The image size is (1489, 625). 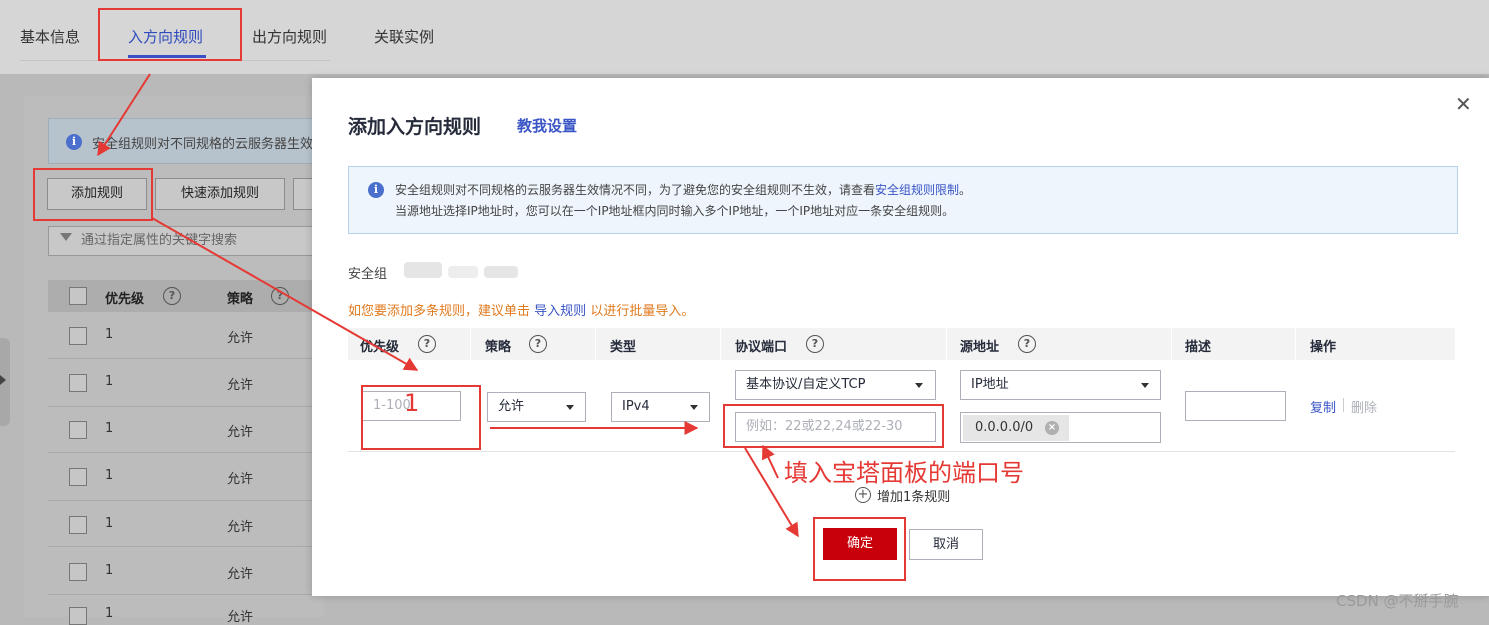 I want to click on arrow-tab-to-add, so click(x=124, y=115).